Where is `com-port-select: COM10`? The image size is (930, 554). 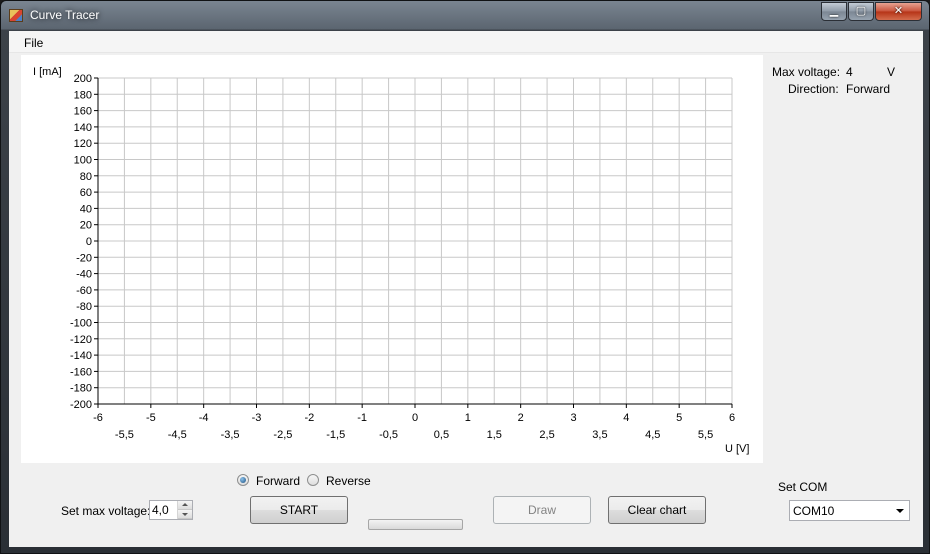
com-port-select: COM10 is located at coordinates (849, 510).